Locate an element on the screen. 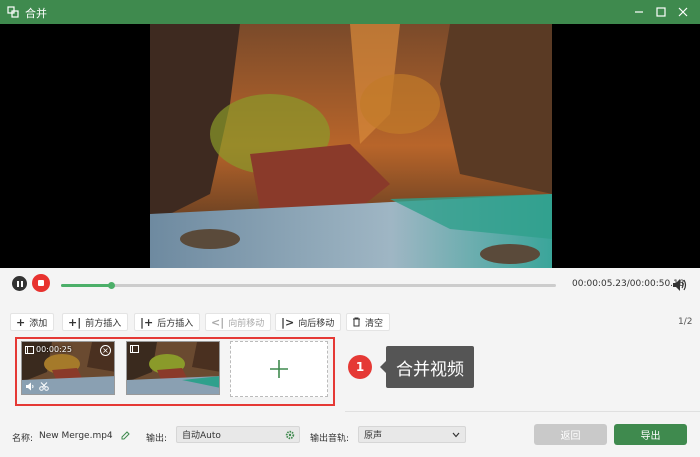 The image size is (700, 457). insert-before-button: +| 前方插入 is located at coordinates (95, 322).